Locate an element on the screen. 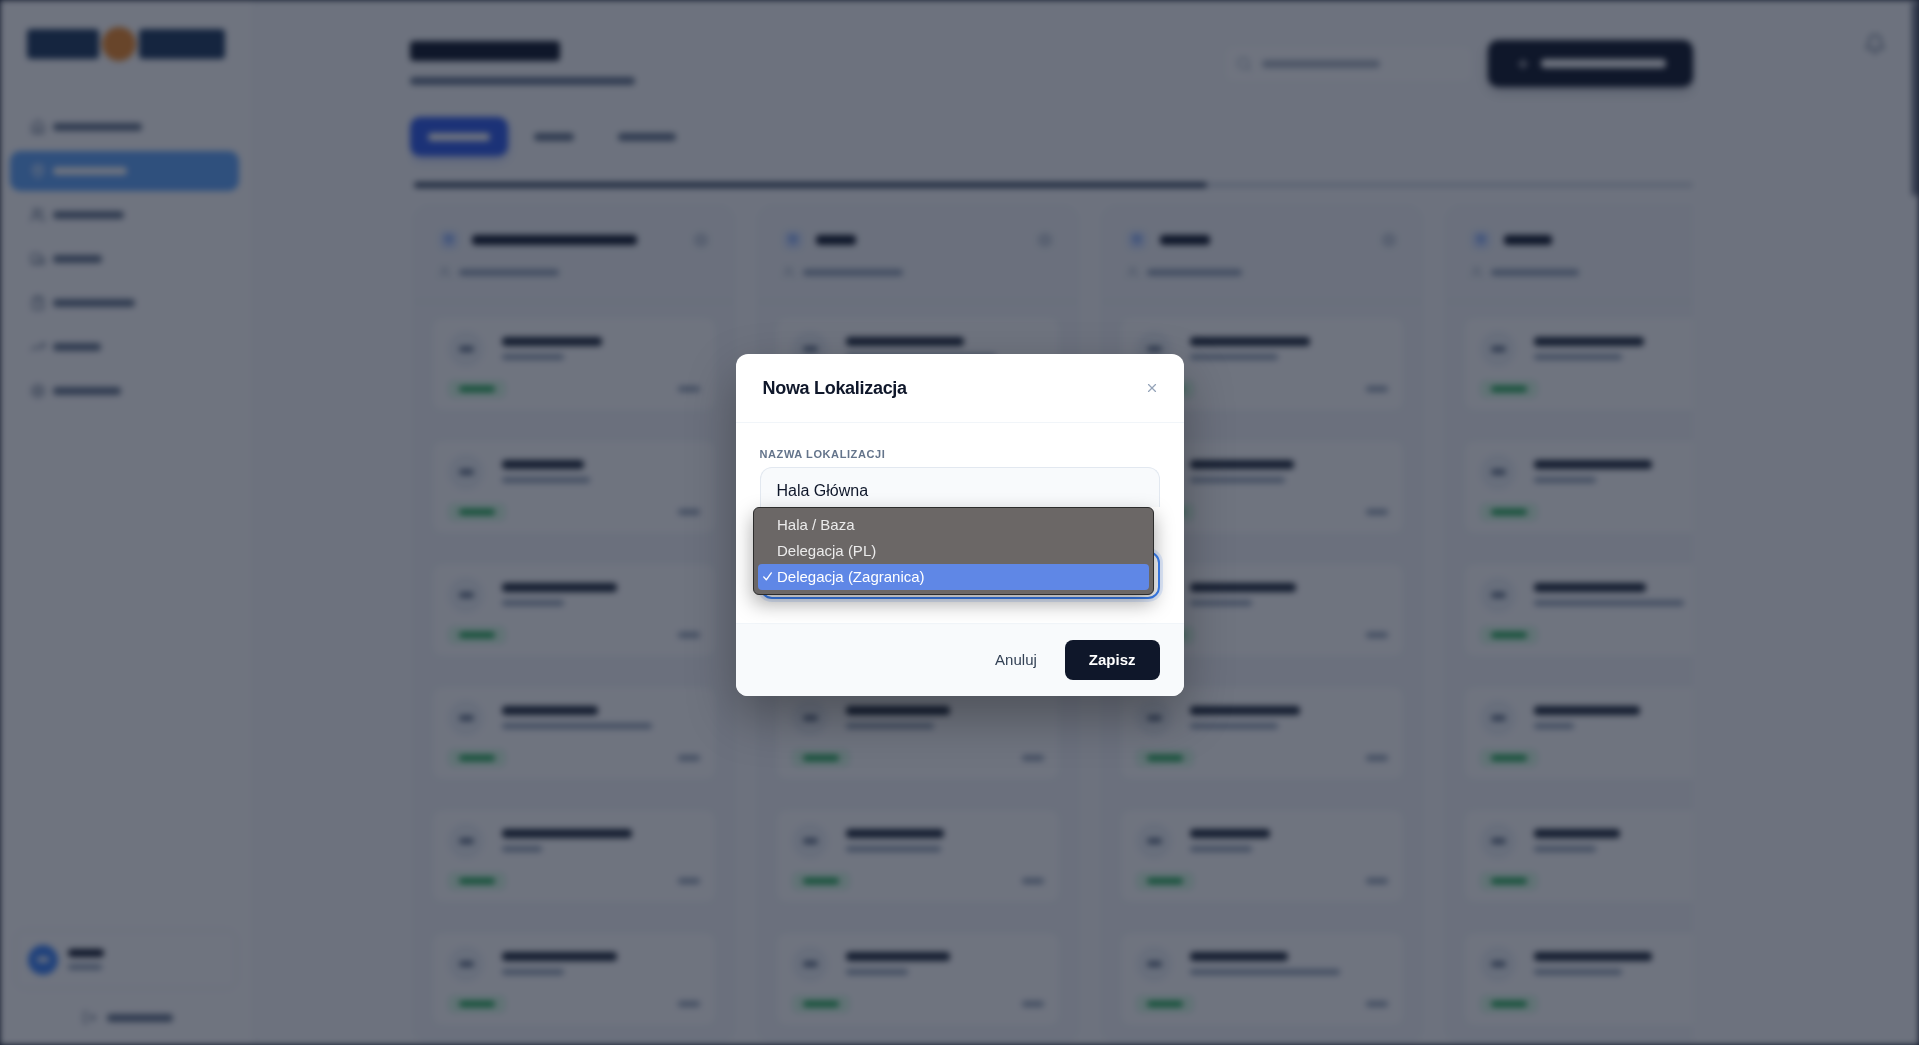  input-field: Hala Główna is located at coordinates (959, 486).